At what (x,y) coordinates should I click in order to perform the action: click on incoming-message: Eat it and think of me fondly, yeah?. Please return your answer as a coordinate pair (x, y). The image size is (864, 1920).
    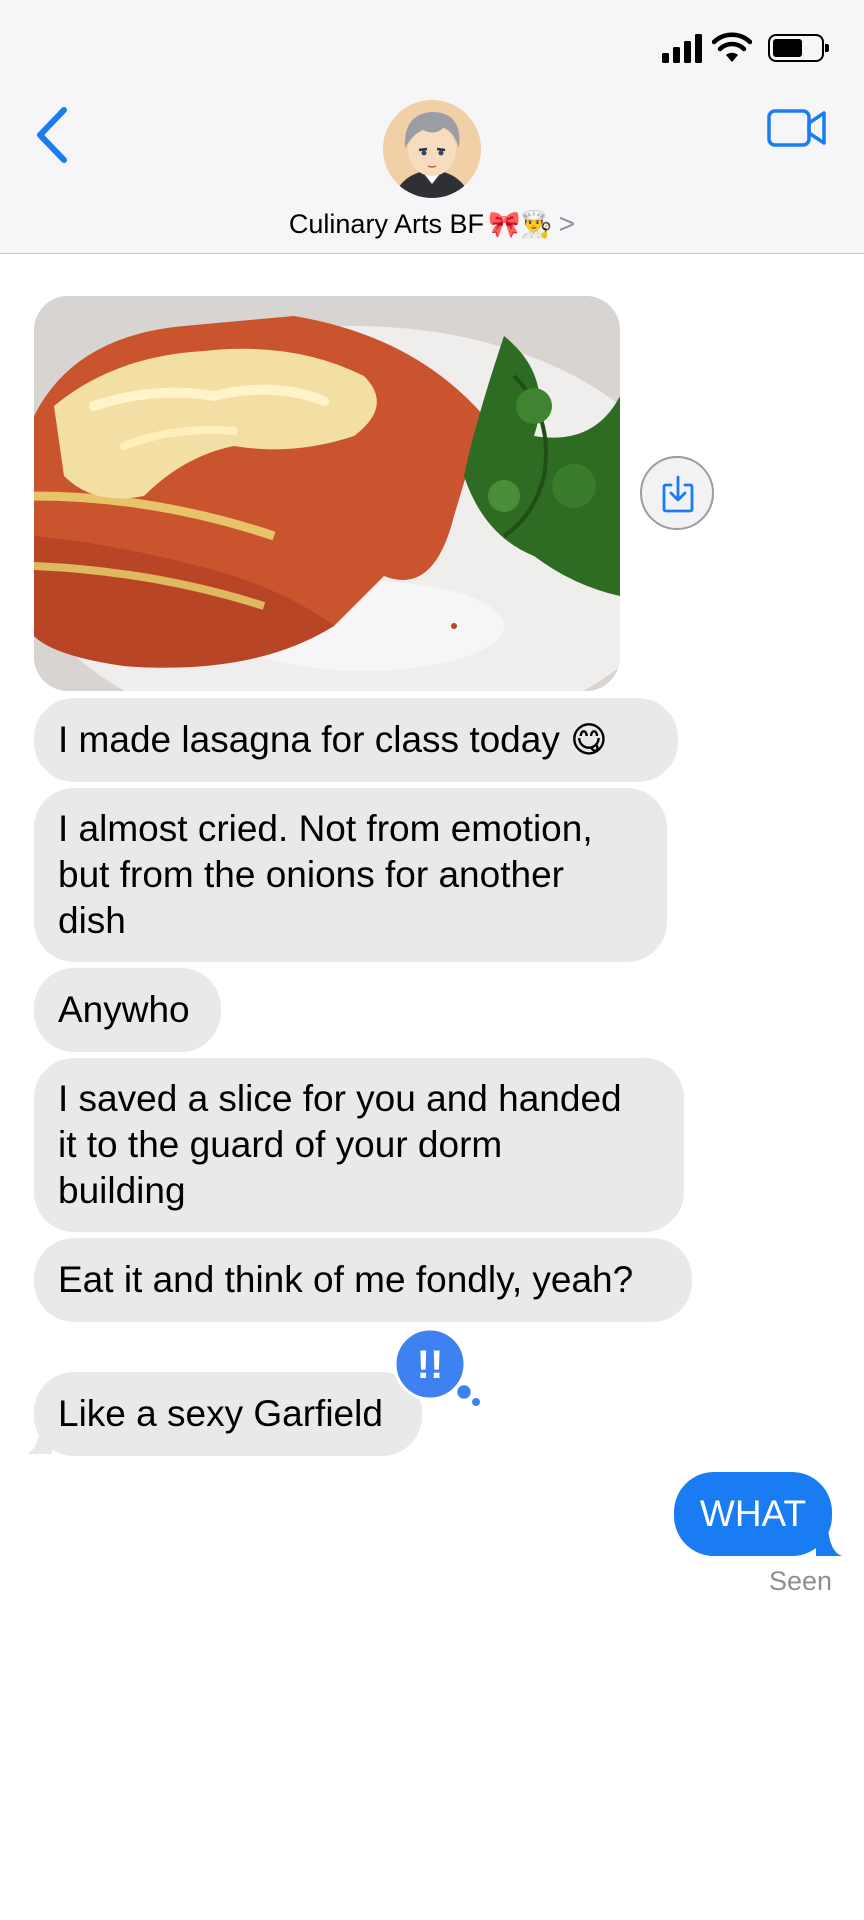
    Looking at the image, I should click on (363, 1280).